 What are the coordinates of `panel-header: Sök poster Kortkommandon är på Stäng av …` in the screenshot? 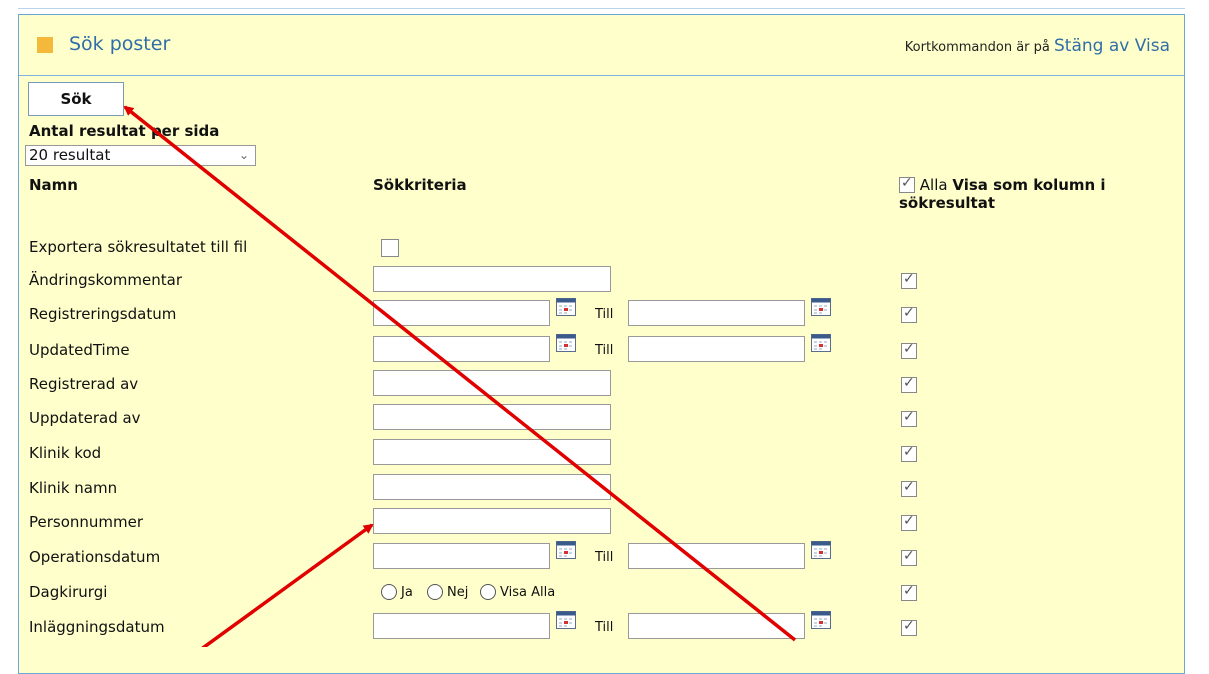 It's located at (601, 45).